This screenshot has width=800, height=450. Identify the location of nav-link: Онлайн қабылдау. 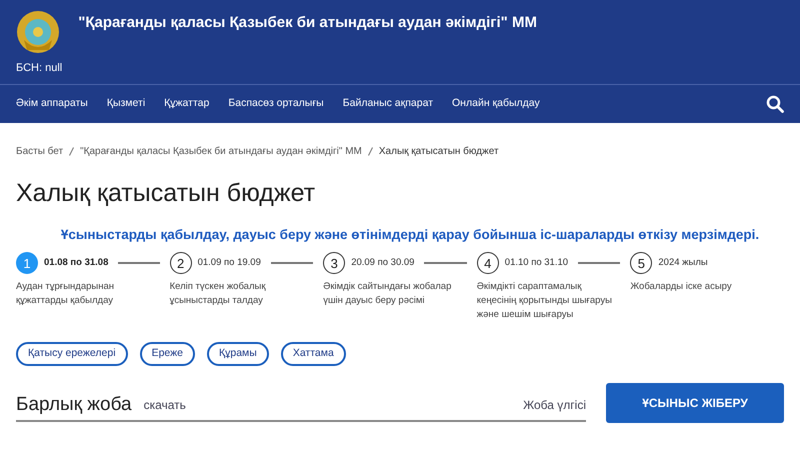
(496, 104).